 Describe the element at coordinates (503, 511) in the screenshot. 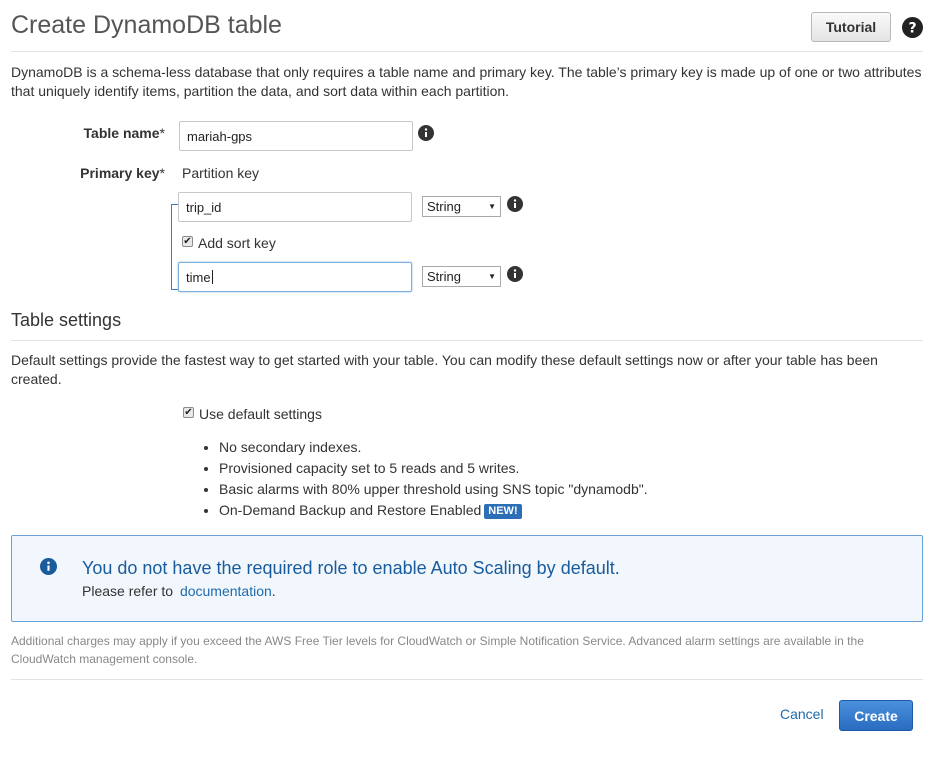

I see `new-badge: NEW!` at that location.